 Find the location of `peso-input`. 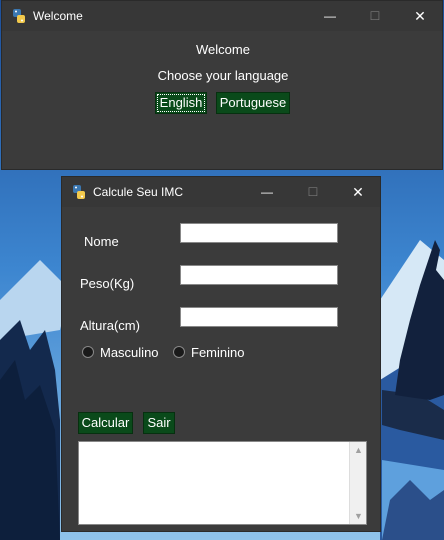

peso-input is located at coordinates (259, 275).